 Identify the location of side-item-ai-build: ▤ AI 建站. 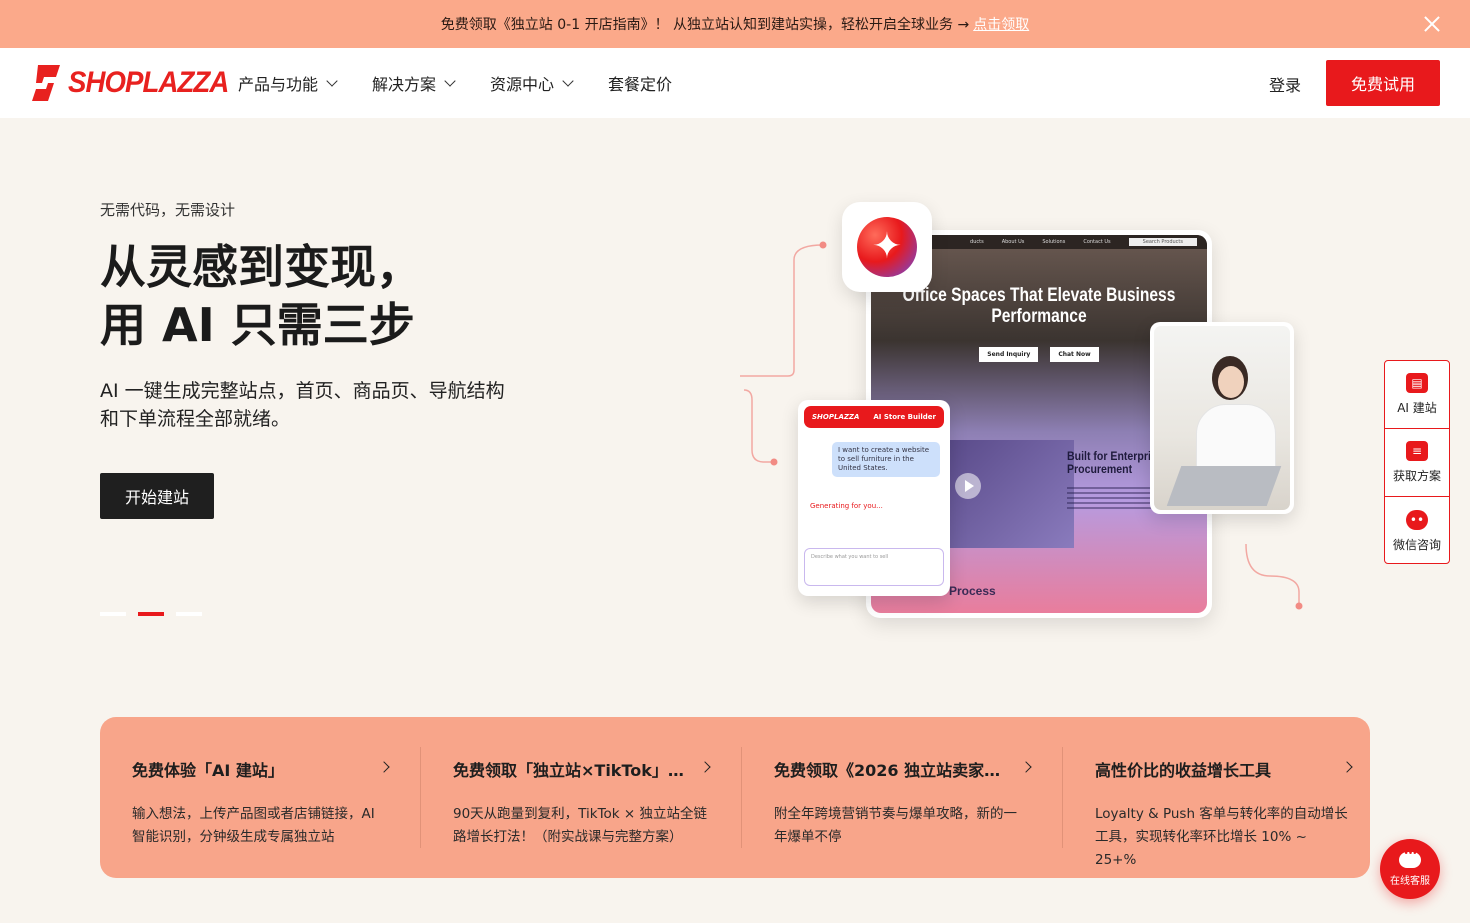
(1417, 395).